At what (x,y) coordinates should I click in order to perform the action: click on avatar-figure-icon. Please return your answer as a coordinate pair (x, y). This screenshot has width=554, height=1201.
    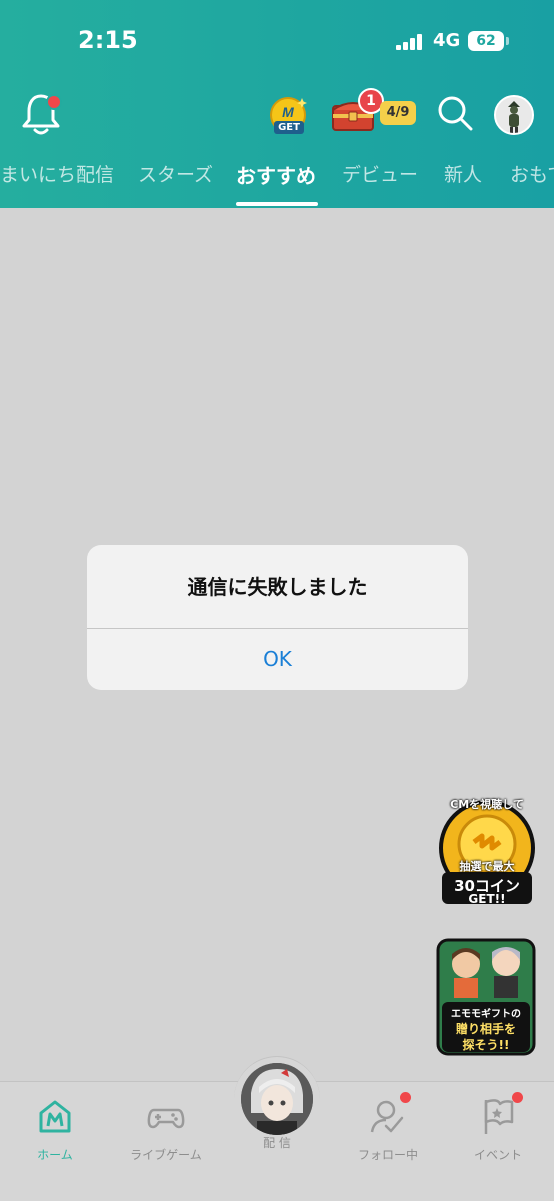
    Looking at the image, I should click on (514, 115).